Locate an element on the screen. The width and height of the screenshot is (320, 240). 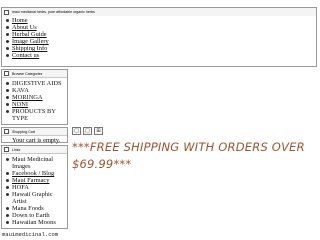
category-label: NONI is located at coordinates (20, 104).